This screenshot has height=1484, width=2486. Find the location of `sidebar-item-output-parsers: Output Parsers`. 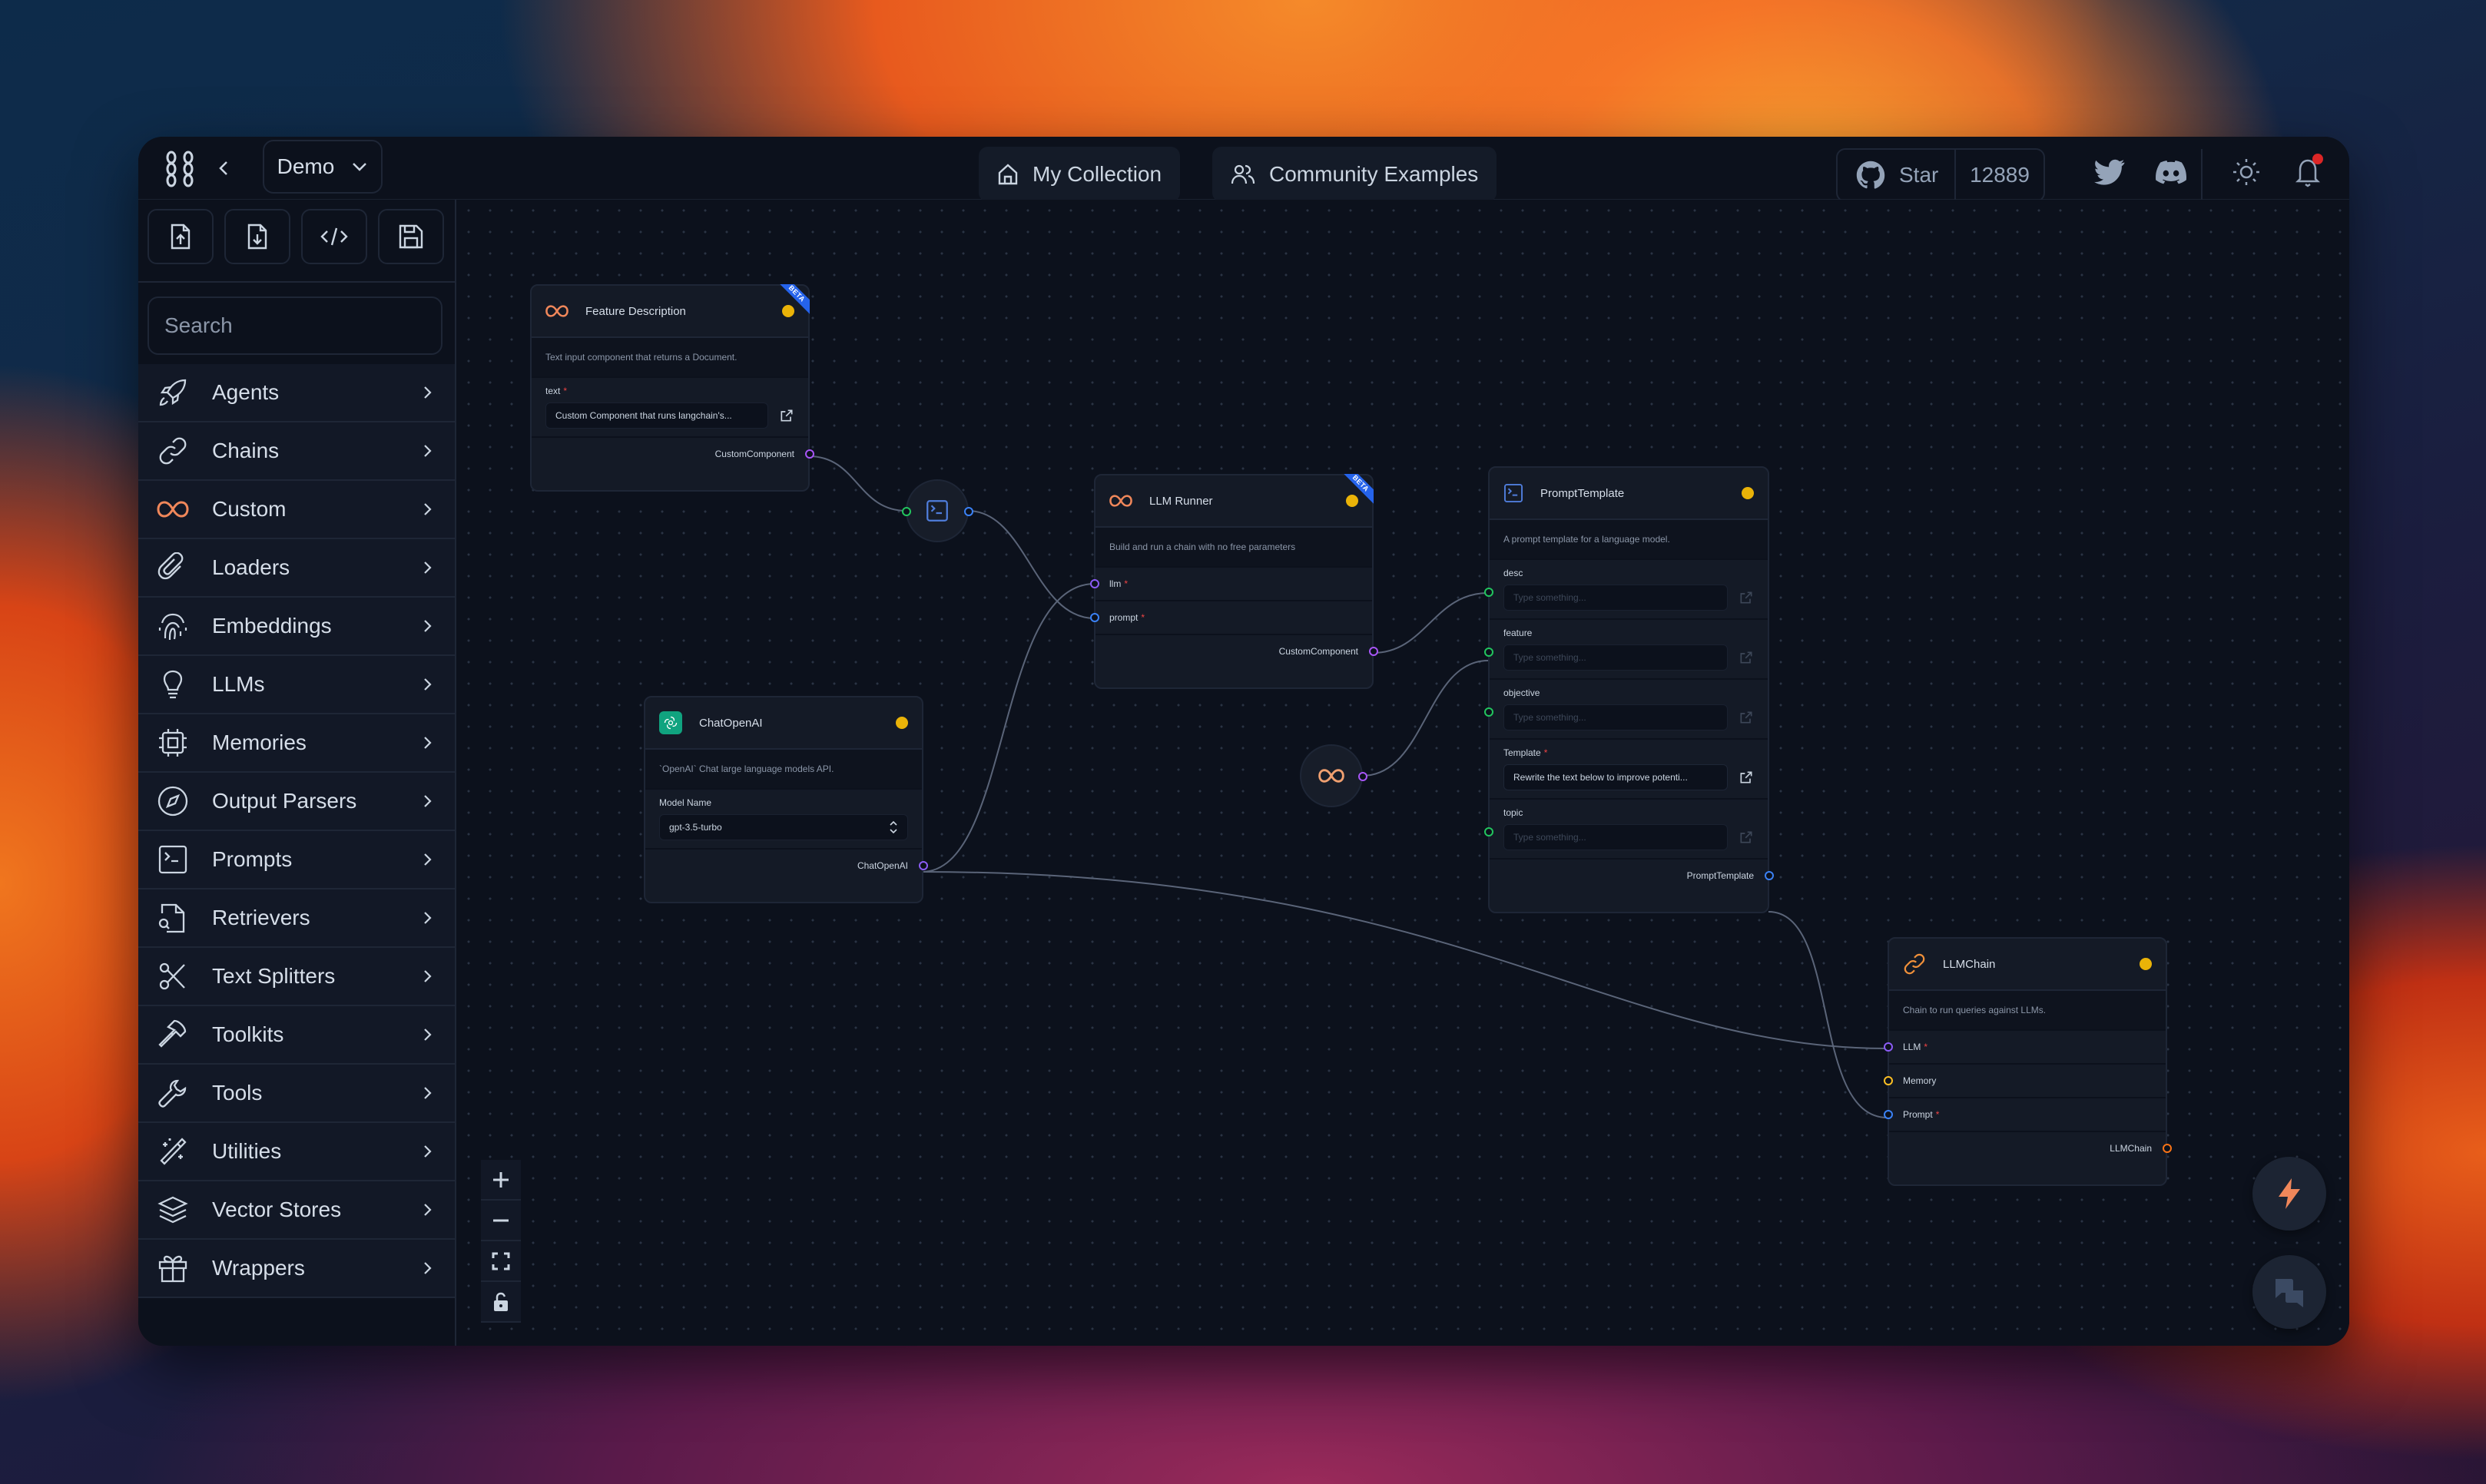

sidebar-item-output-parsers: Output Parsers is located at coordinates (296, 802).